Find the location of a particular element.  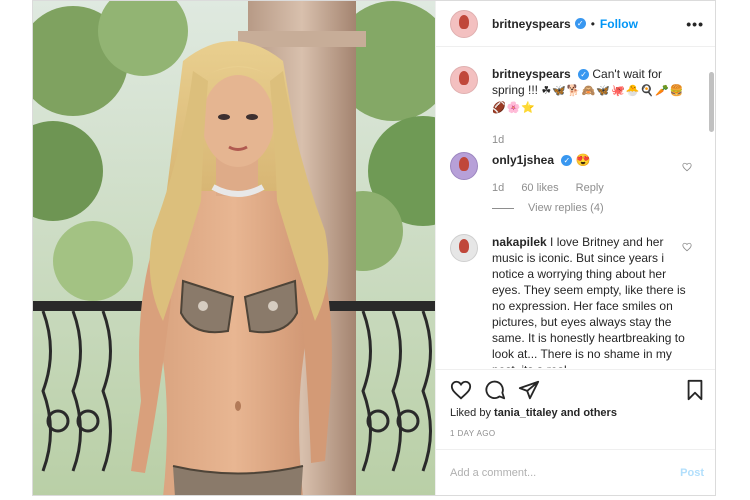

reply-button: Reply is located at coordinates (590, 188).